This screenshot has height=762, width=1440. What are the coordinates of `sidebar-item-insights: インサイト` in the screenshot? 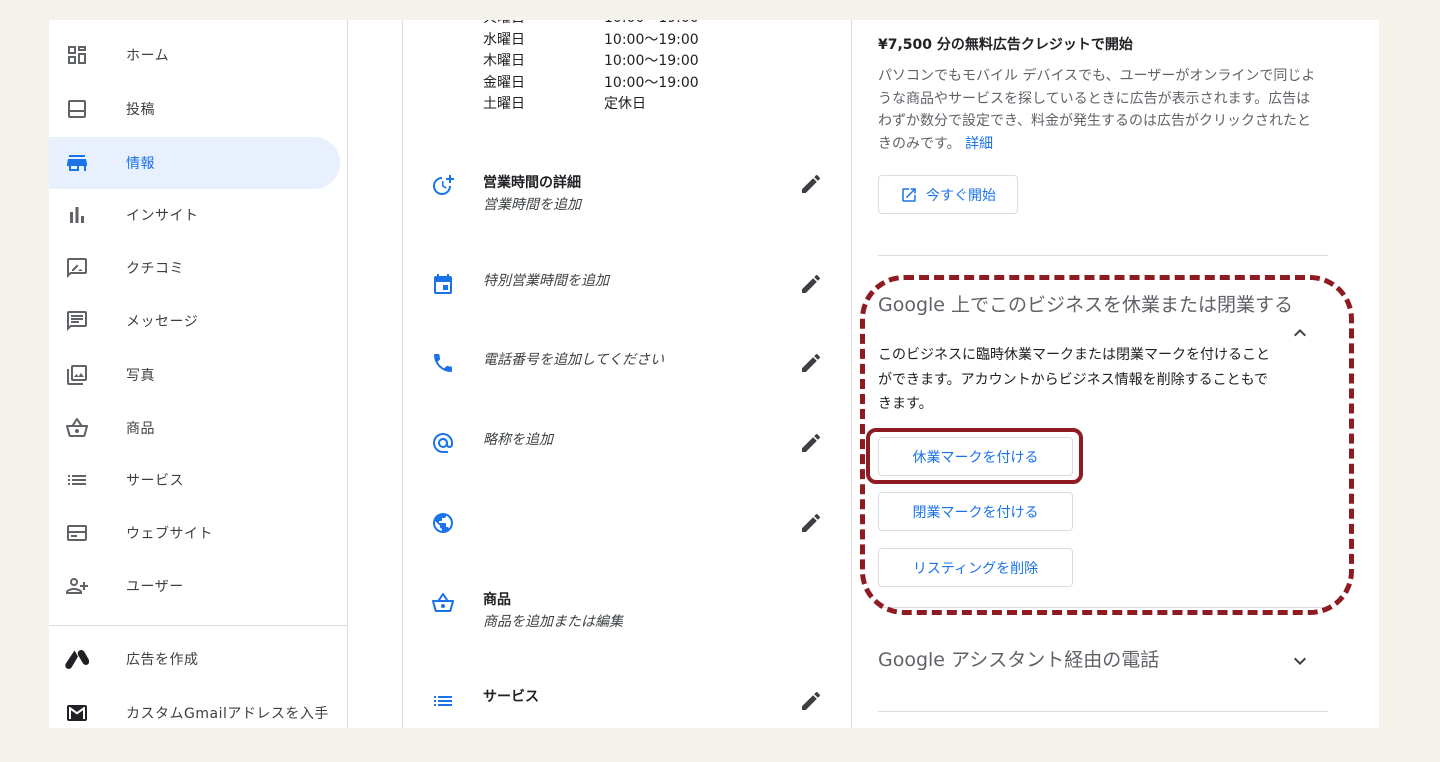 It's located at (194, 215).